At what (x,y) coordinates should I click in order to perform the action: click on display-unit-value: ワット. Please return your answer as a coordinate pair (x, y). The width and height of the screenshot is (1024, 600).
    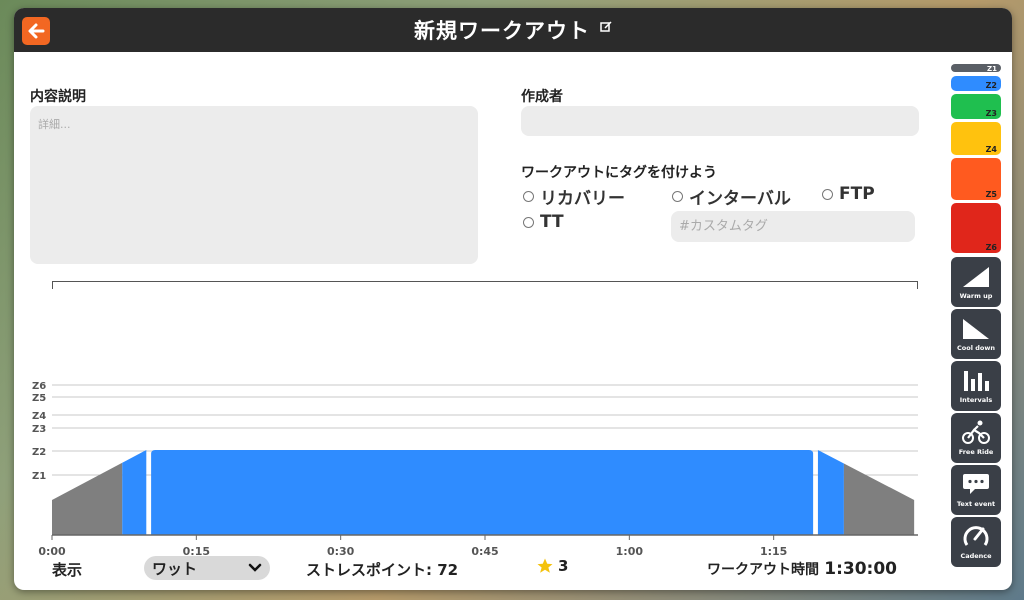
    Looking at the image, I should click on (175, 568).